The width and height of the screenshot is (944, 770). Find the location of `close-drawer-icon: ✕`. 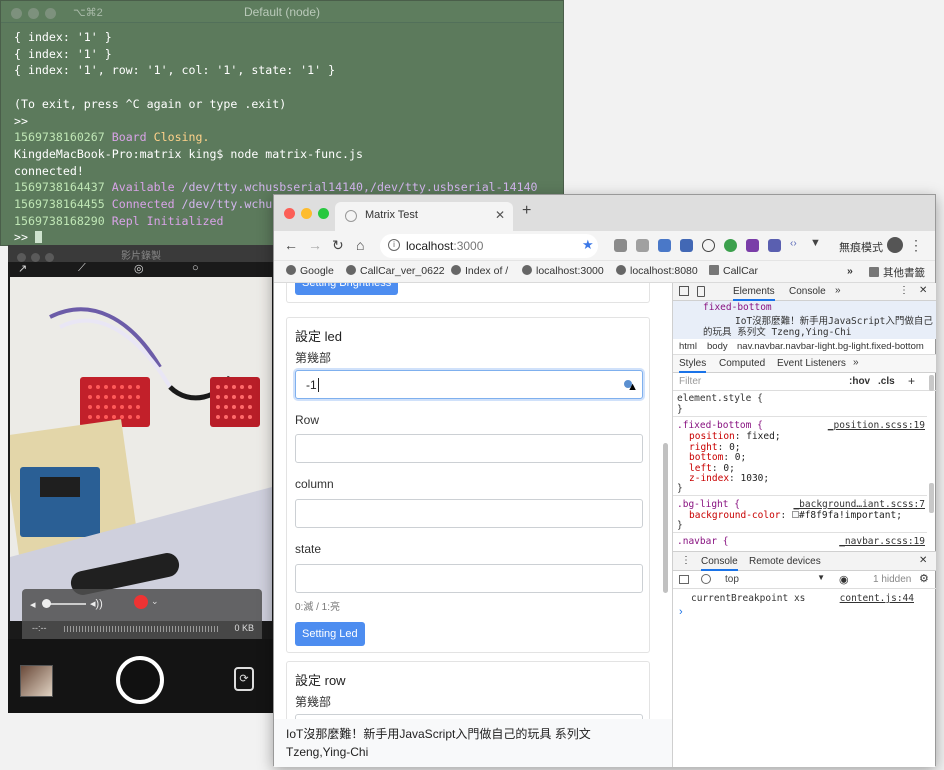

close-drawer-icon: ✕ is located at coordinates (923, 560).